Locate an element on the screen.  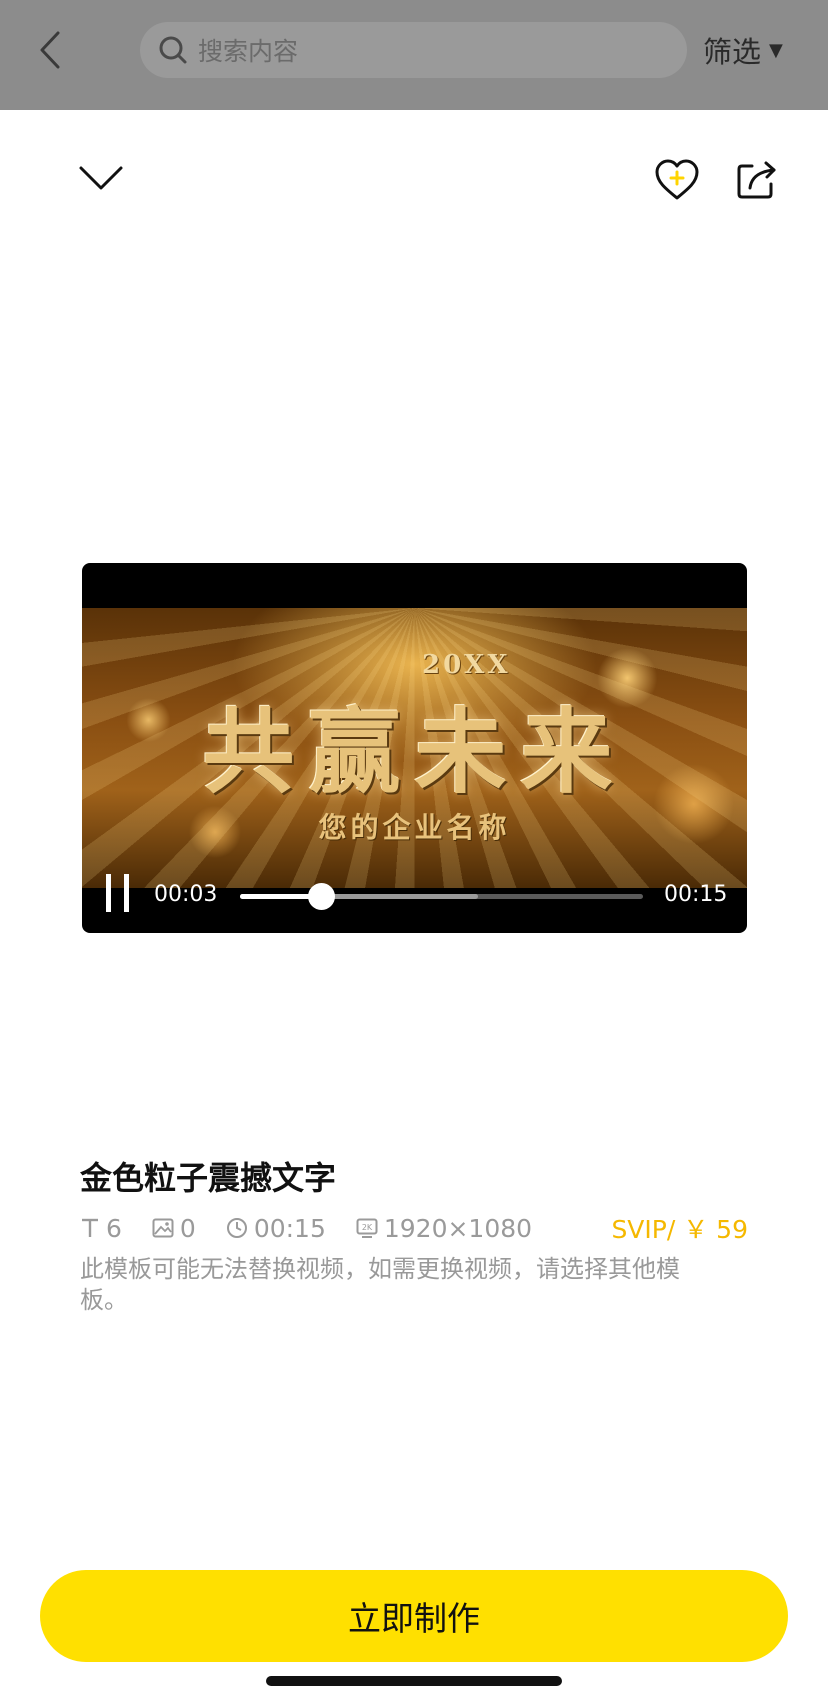
dropdown-triangle-icon: ▼ is located at coordinates (776, 50).